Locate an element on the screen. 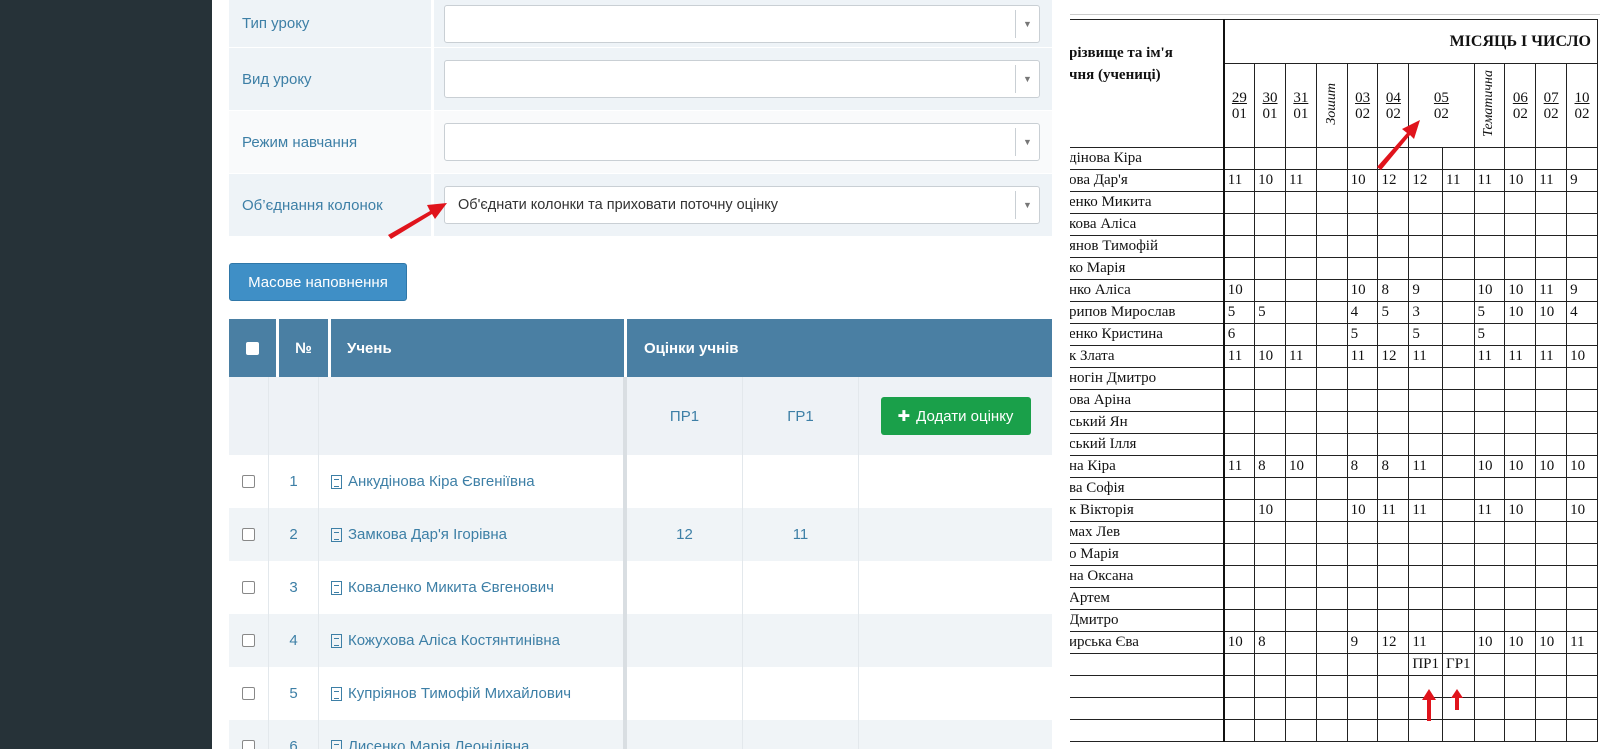  student-link: Лисенко Марія Леонідівна is located at coordinates (473, 734).